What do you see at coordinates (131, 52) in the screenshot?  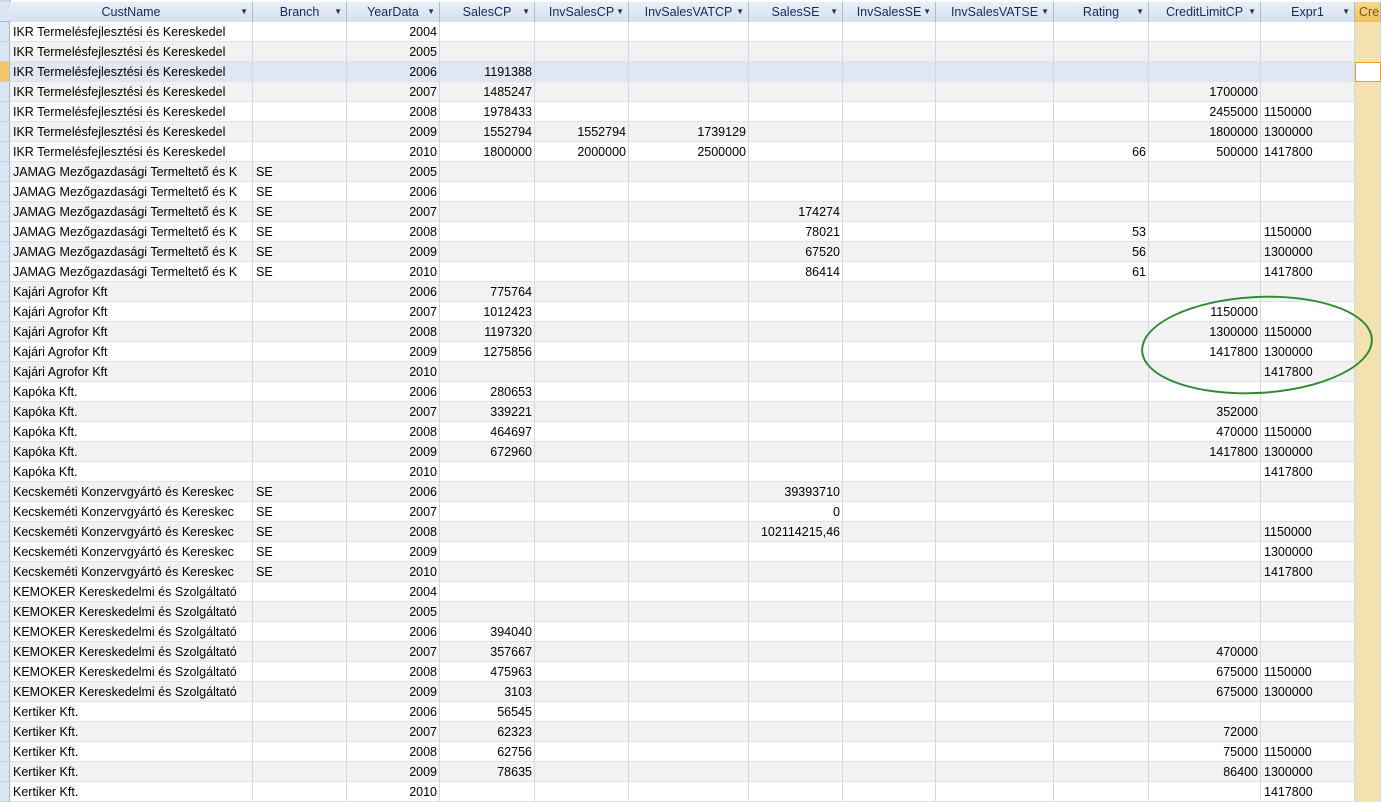 I see `cell-custname: IKR Termelésfejlesztési és Kereskedel` at bounding box center [131, 52].